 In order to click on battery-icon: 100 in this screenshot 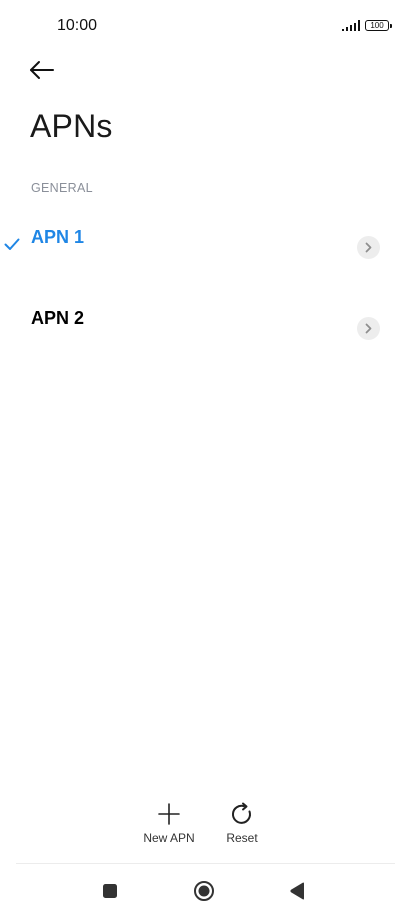, I will do `click(378, 25)`.